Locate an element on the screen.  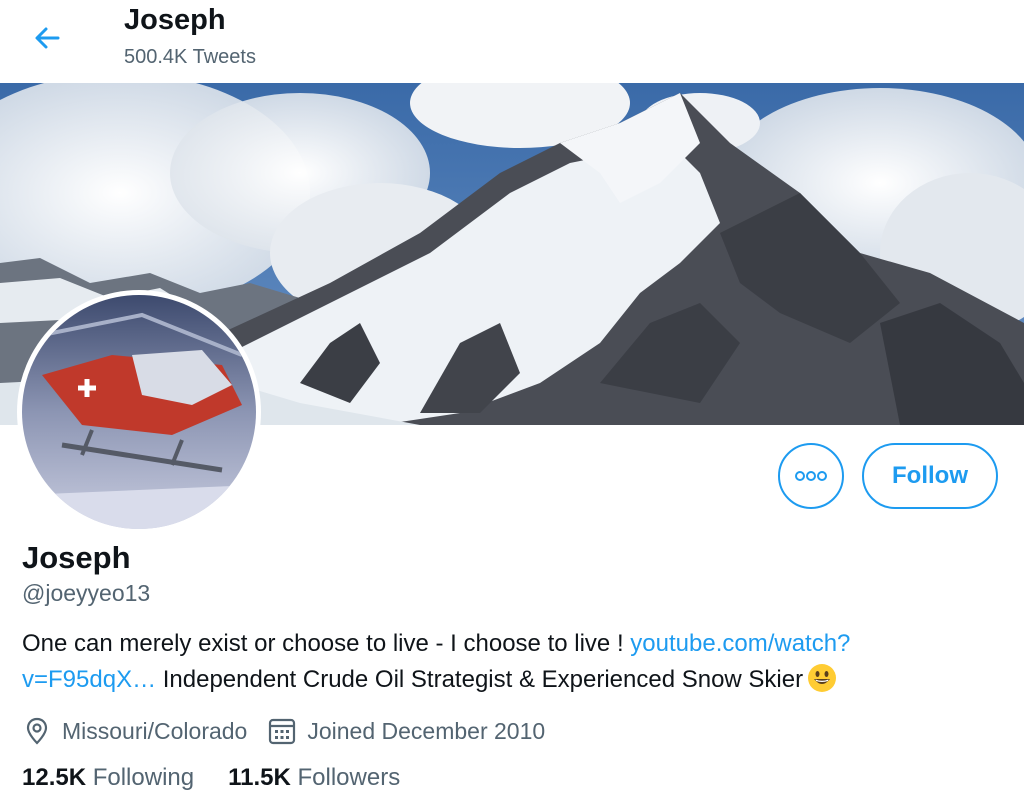
following-link: 12.5K Following is located at coordinates (108, 778).